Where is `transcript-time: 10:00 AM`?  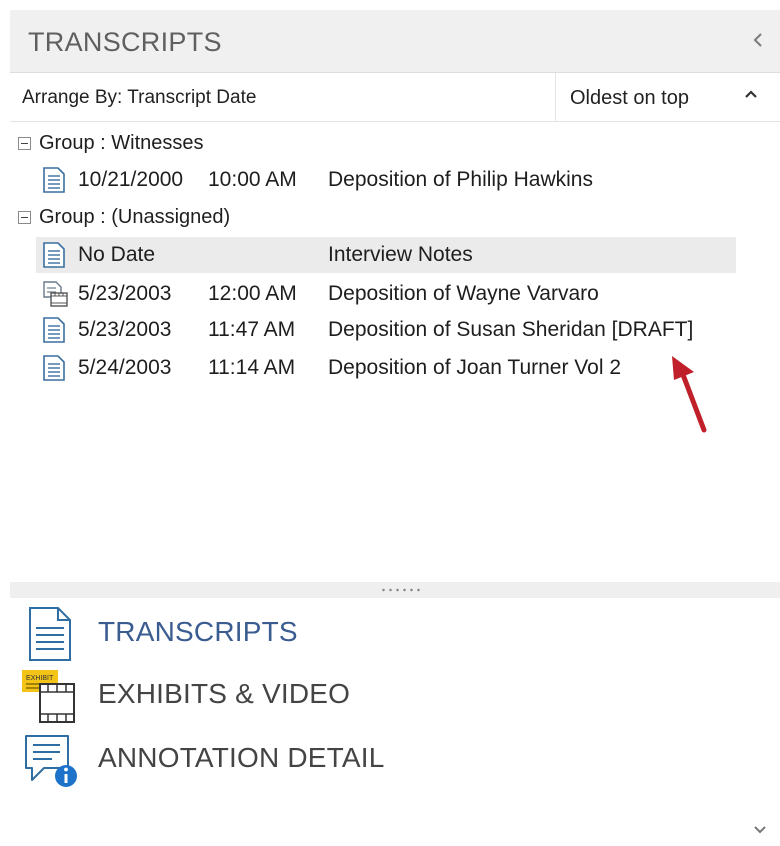 transcript-time: 10:00 AM is located at coordinates (252, 179).